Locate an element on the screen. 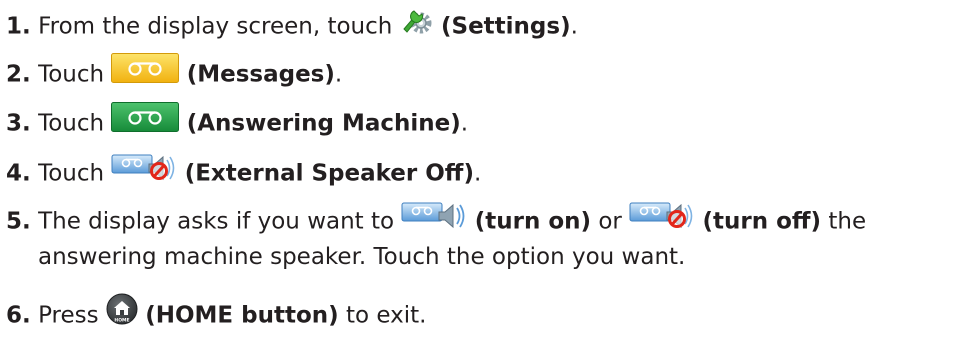 The width and height of the screenshot is (972, 343). step-3: 3. Touch (Answering Machine). is located at coordinates (489, 122).